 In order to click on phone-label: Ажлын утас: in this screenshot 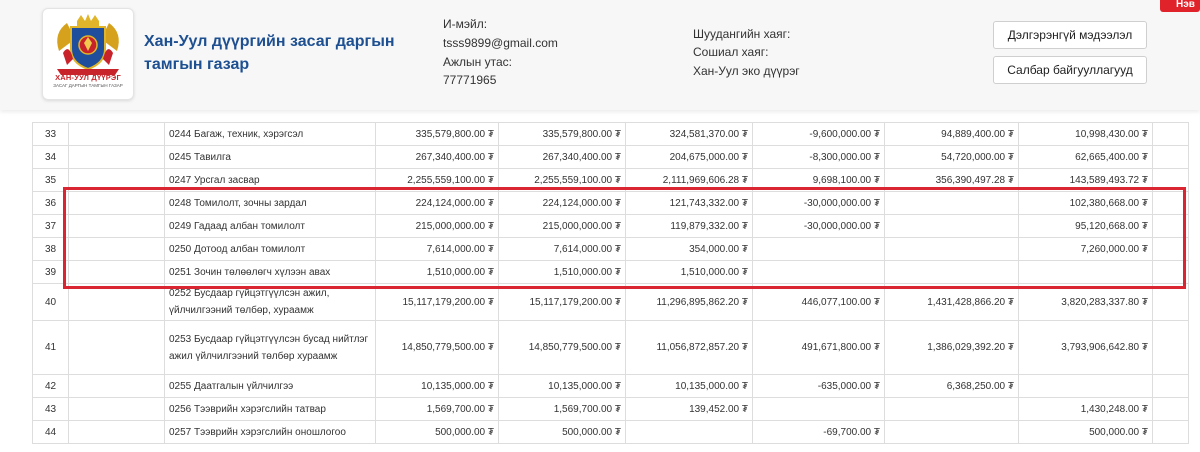, I will do `click(477, 62)`.